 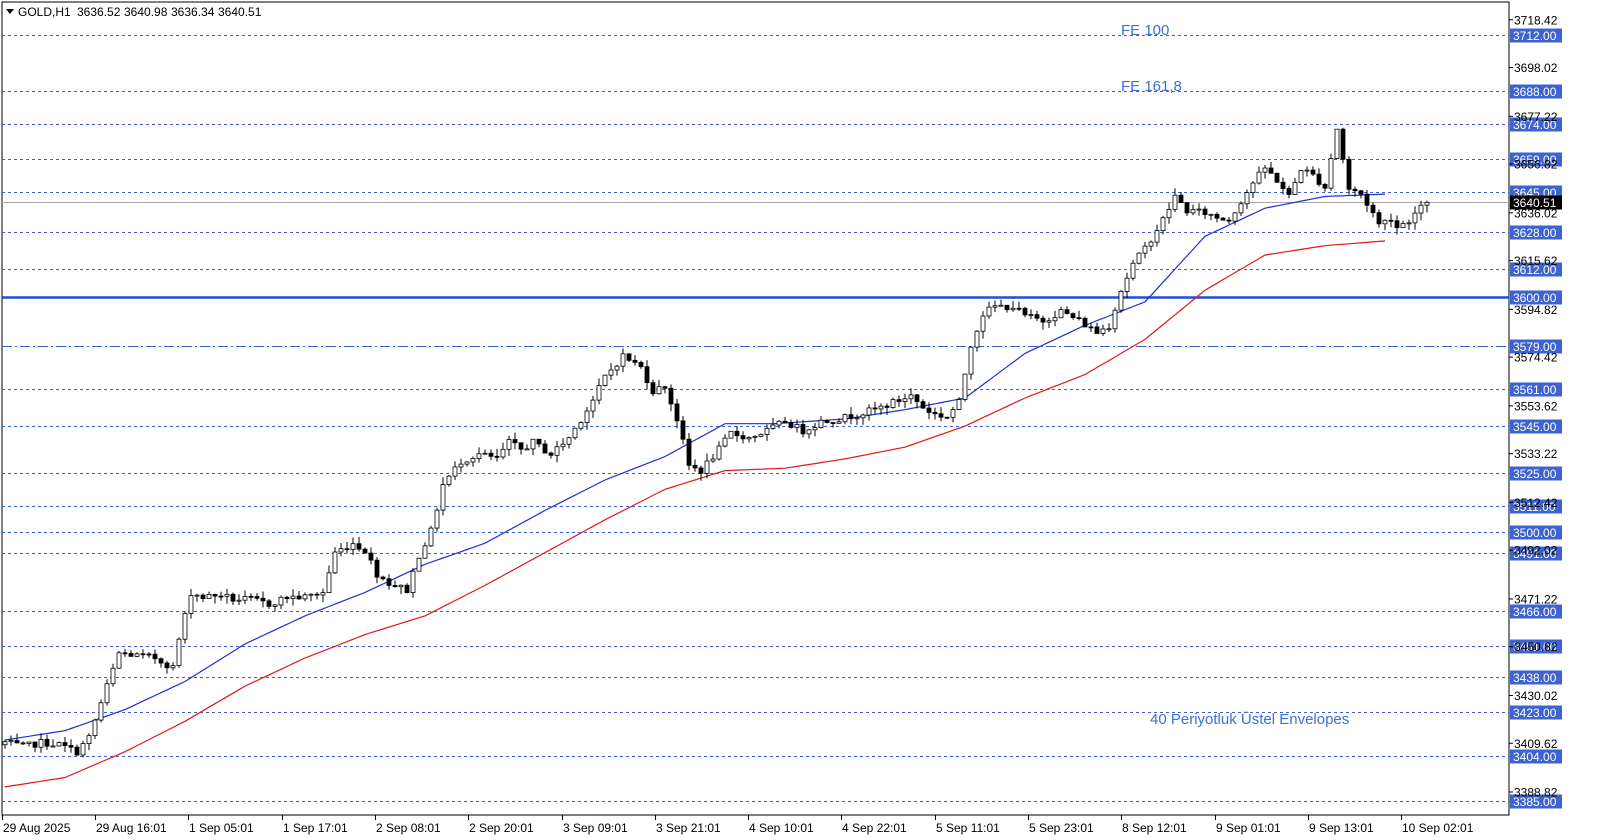 I want to click on y-tick-label: 3656.82, so click(x=1536, y=165).